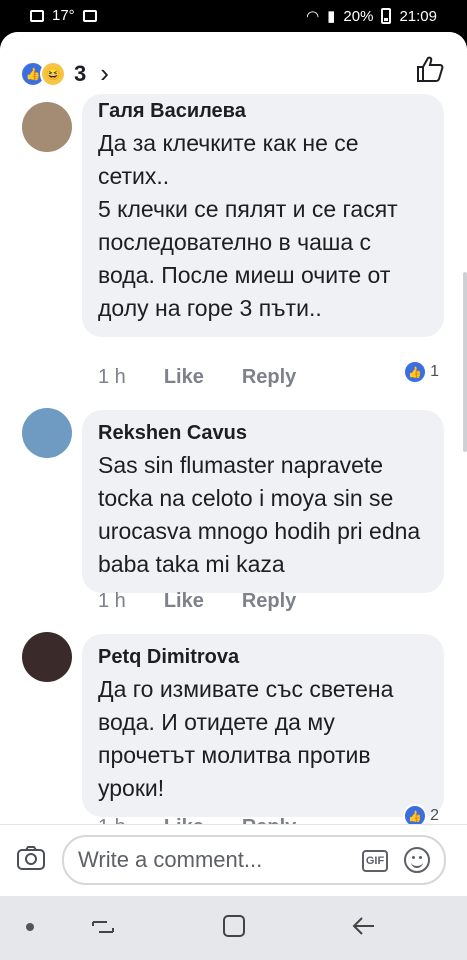 The image size is (467, 960). What do you see at coordinates (89, 15) in the screenshot?
I see `notification-icon` at bounding box center [89, 15].